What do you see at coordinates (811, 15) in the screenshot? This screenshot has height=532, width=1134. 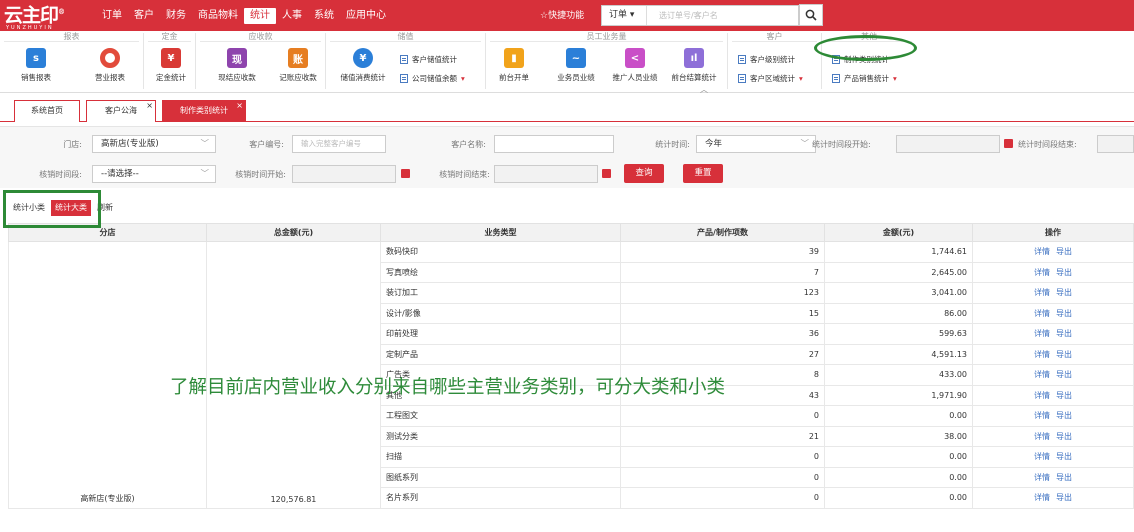 I see `search-button` at bounding box center [811, 15].